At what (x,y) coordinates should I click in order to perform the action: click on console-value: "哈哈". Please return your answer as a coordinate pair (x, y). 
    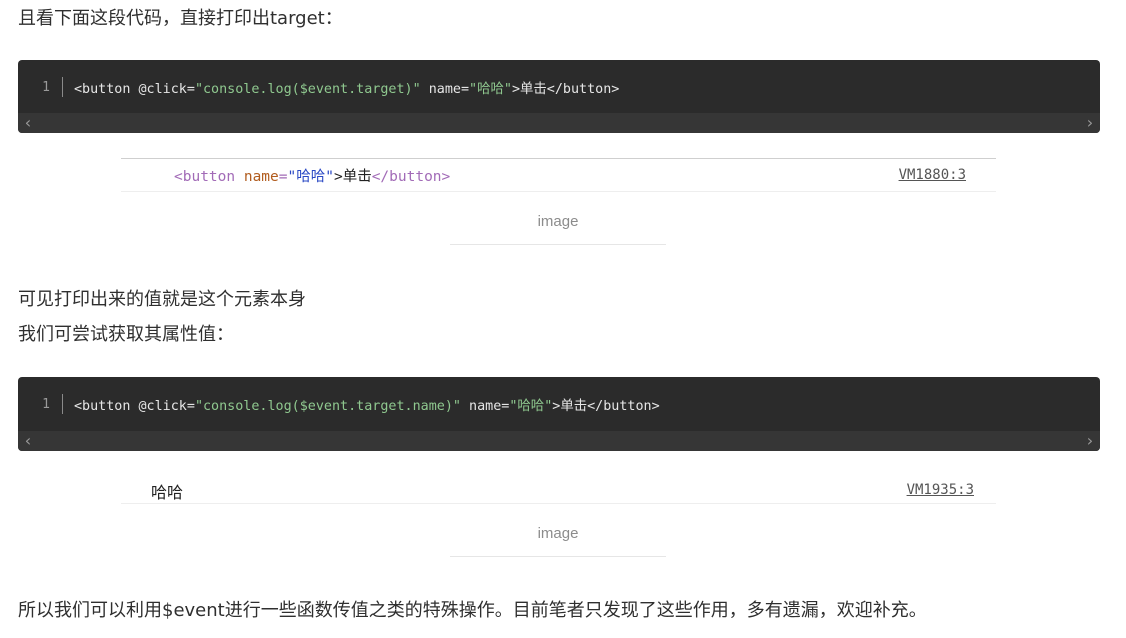
    Looking at the image, I should click on (310, 177).